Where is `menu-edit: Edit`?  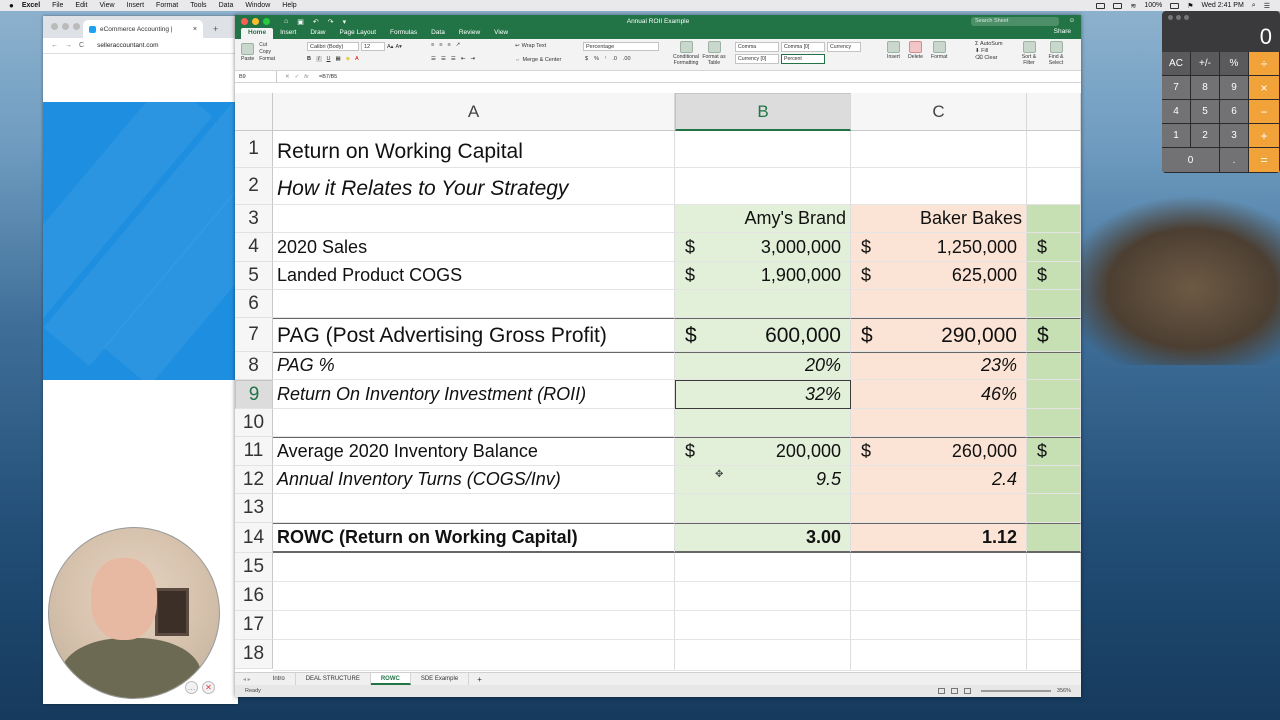 menu-edit: Edit is located at coordinates (81, 5).